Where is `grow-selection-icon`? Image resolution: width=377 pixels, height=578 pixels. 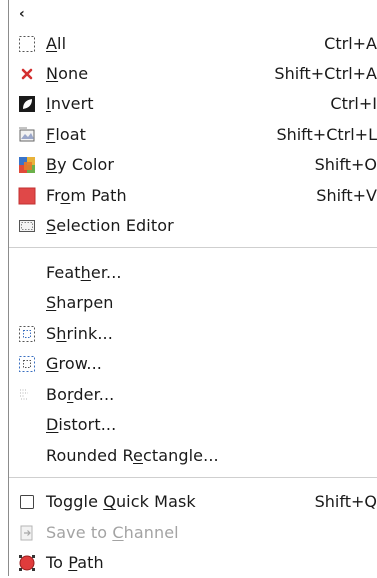 grow-selection-icon is located at coordinates (27, 364).